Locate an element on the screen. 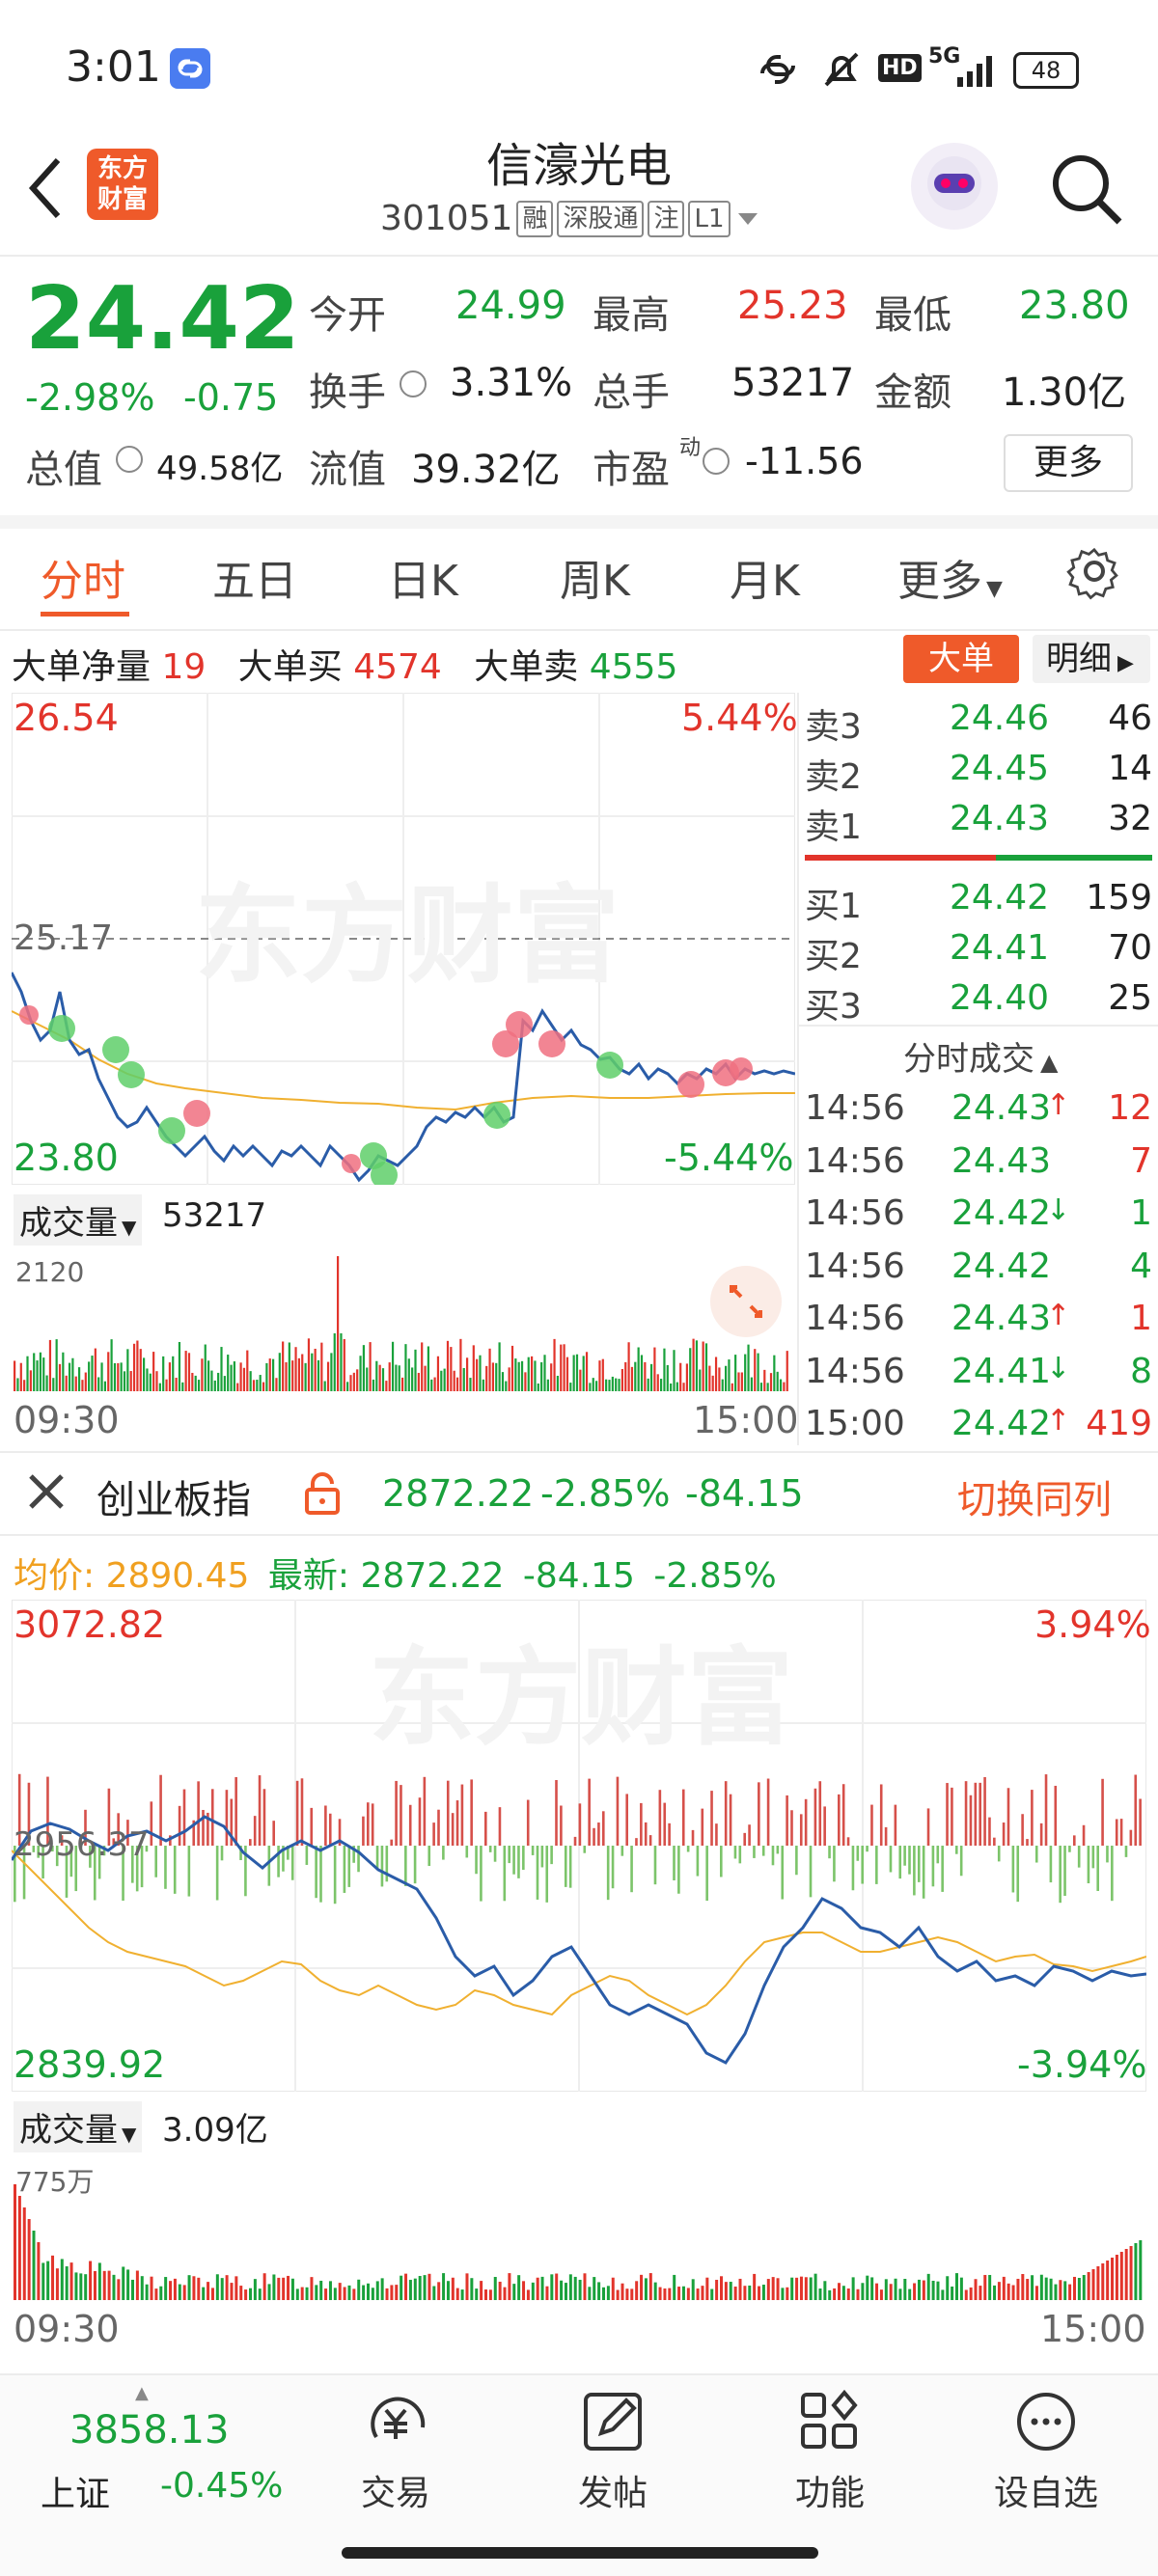 Image resolution: width=1158 pixels, height=2576 pixels. gear-icon is located at coordinates (1094, 573).